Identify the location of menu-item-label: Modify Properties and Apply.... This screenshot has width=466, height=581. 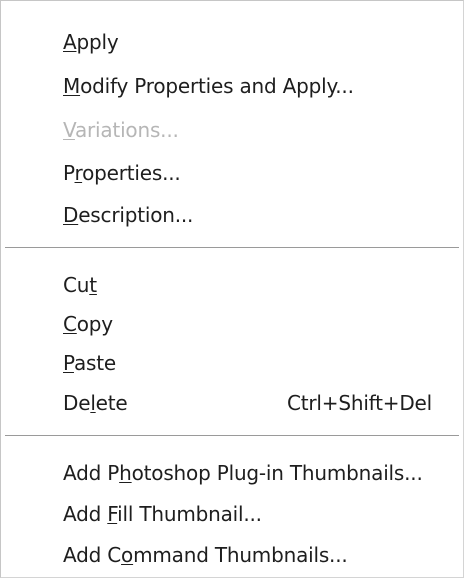
(208, 86).